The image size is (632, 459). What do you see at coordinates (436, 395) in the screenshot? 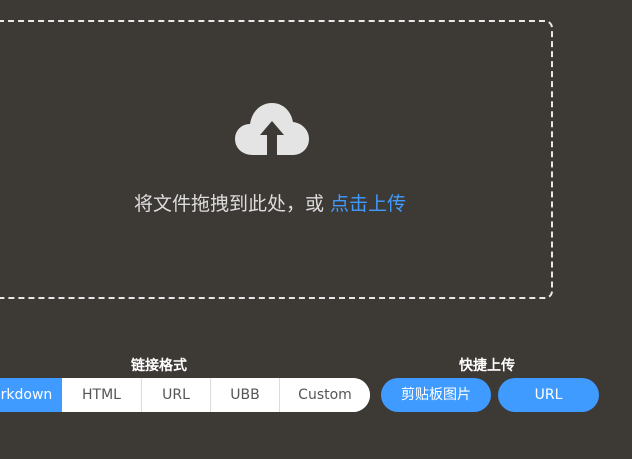
I see `paste-clipboard-image-button: 剪贴板图片` at bounding box center [436, 395].